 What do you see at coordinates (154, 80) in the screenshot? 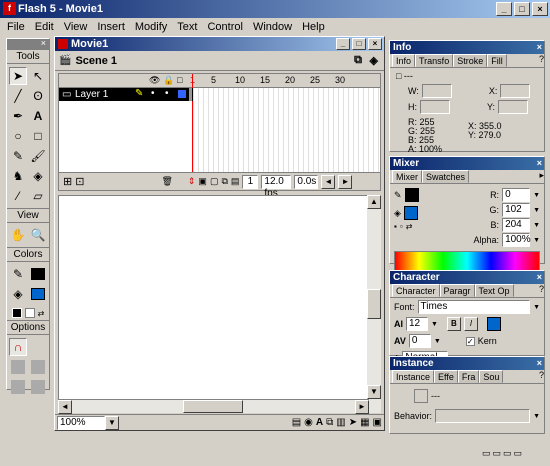
I see `eye-icon: 👁` at bounding box center [154, 80].